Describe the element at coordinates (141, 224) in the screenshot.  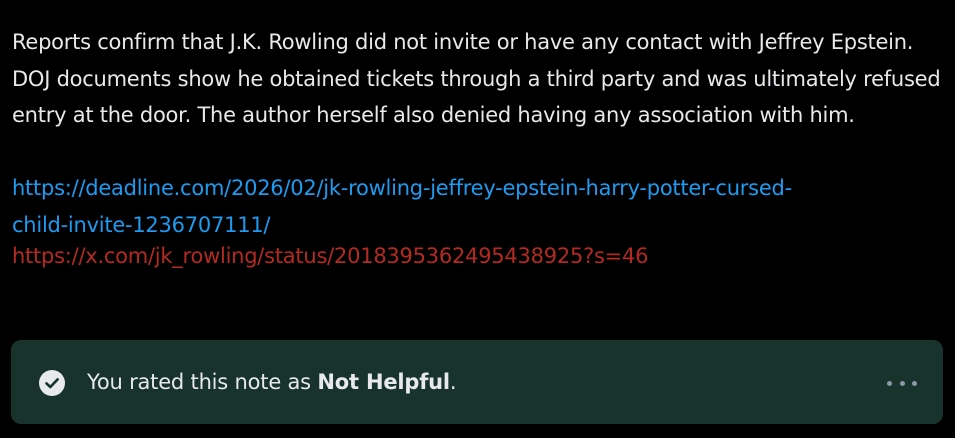
I see `source-link-deadline-line-2: child-invite-1236707111/` at that location.